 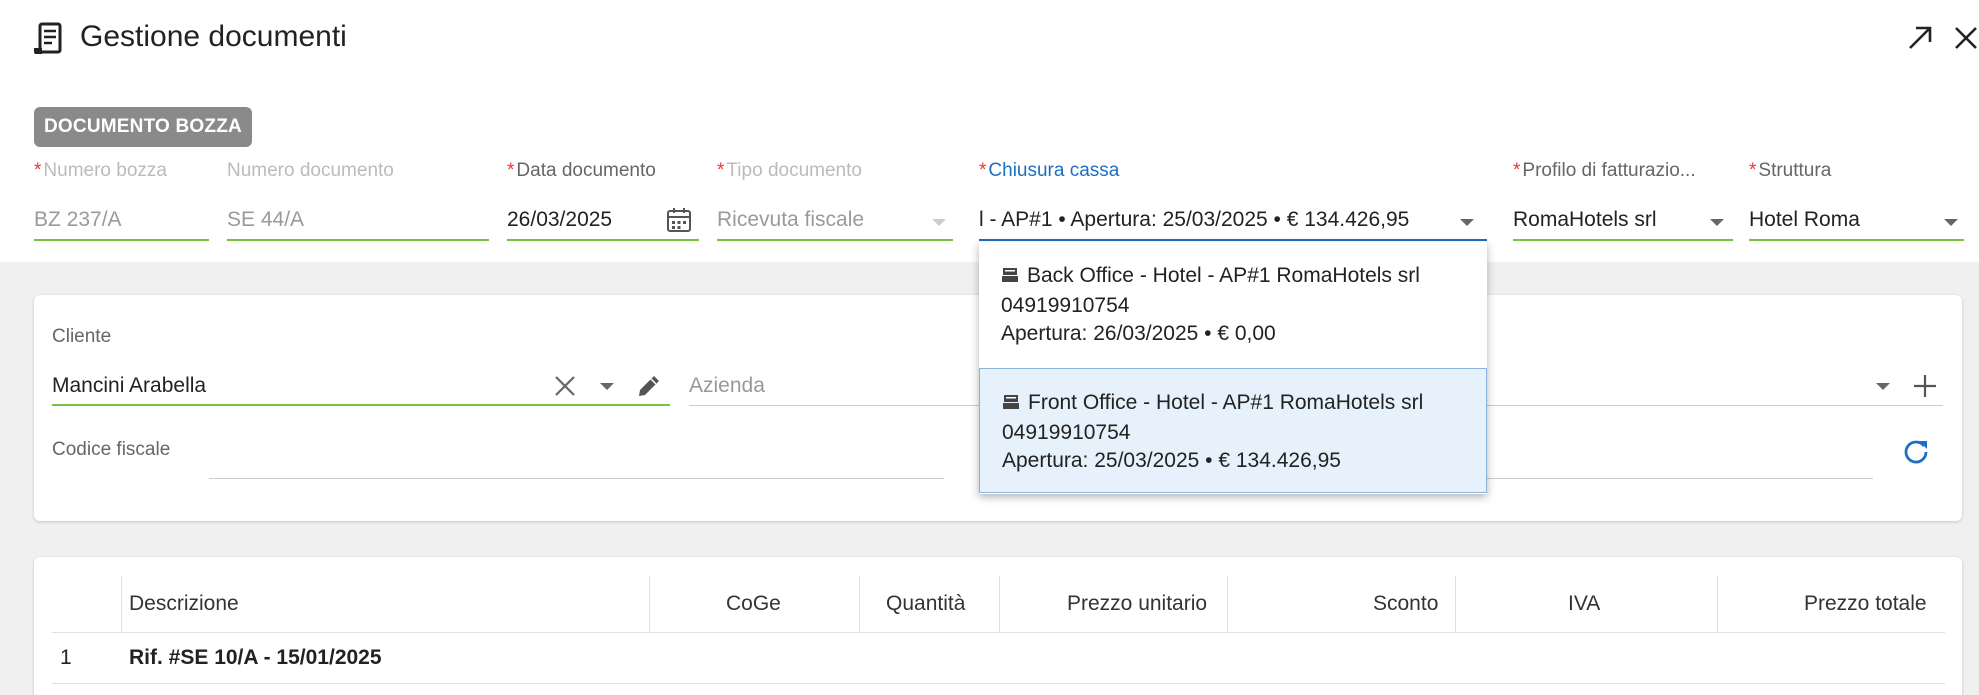 What do you see at coordinates (565, 386) in the screenshot?
I see `clear-icon` at bounding box center [565, 386].